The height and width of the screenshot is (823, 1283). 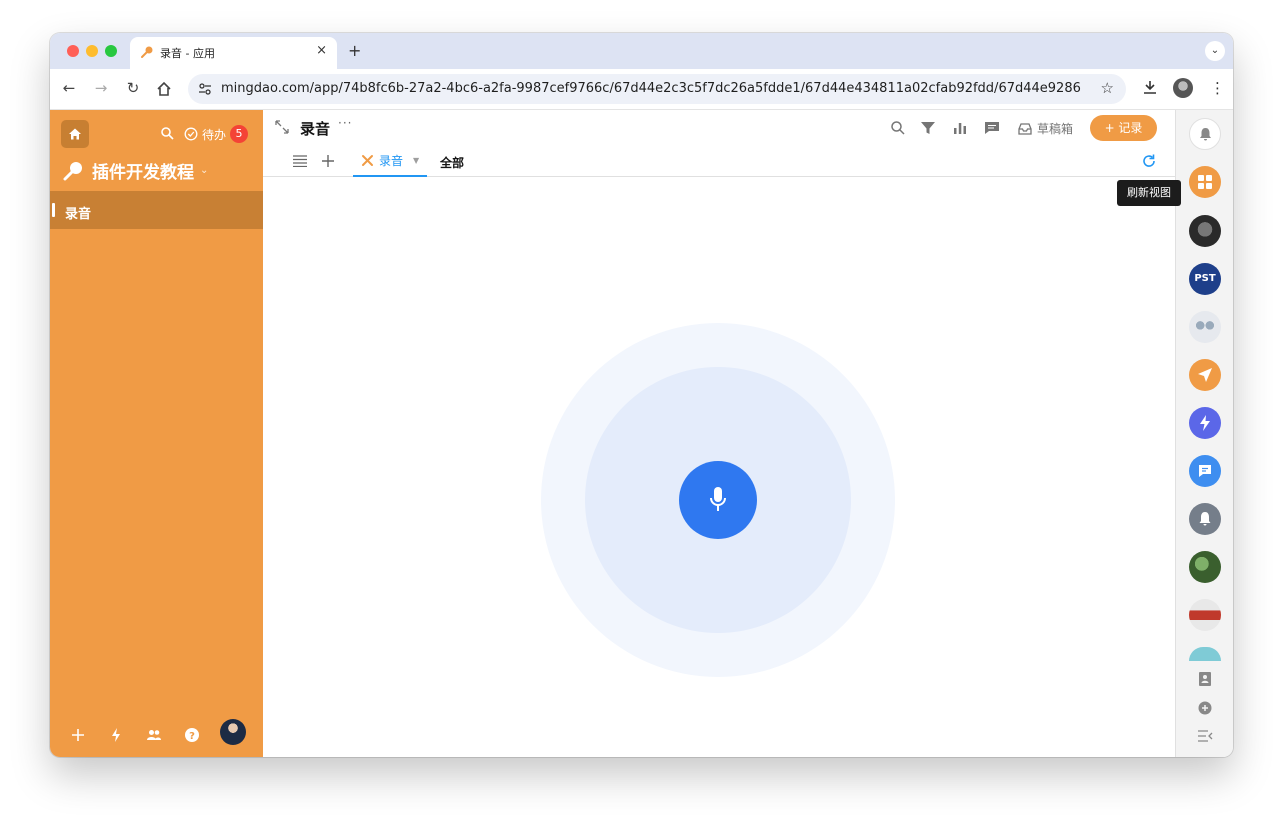 What do you see at coordinates (960, 128) in the screenshot?
I see `statistics-icon` at bounding box center [960, 128].